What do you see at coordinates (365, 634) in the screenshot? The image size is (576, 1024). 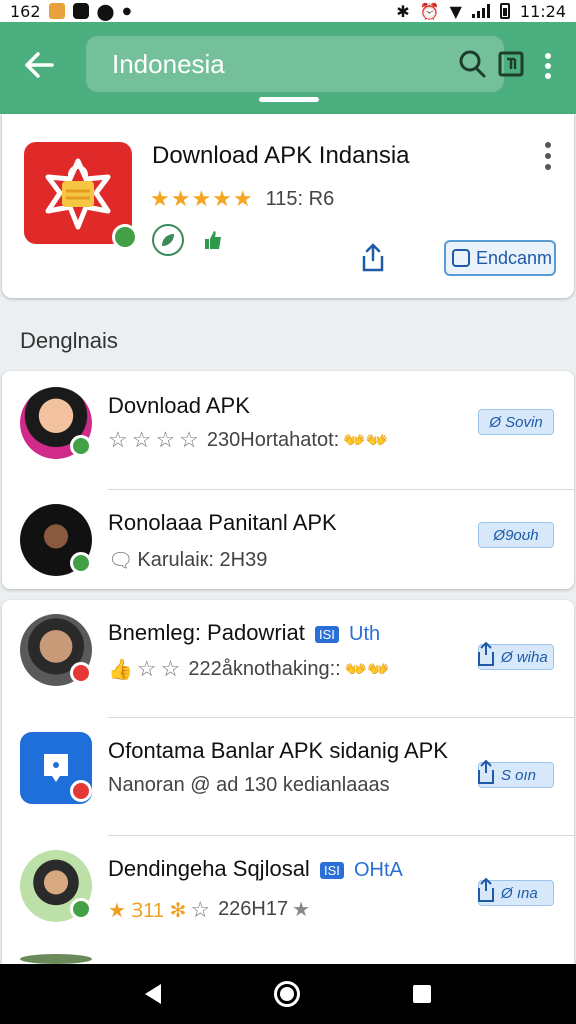 I see `tag-text: Uth` at bounding box center [365, 634].